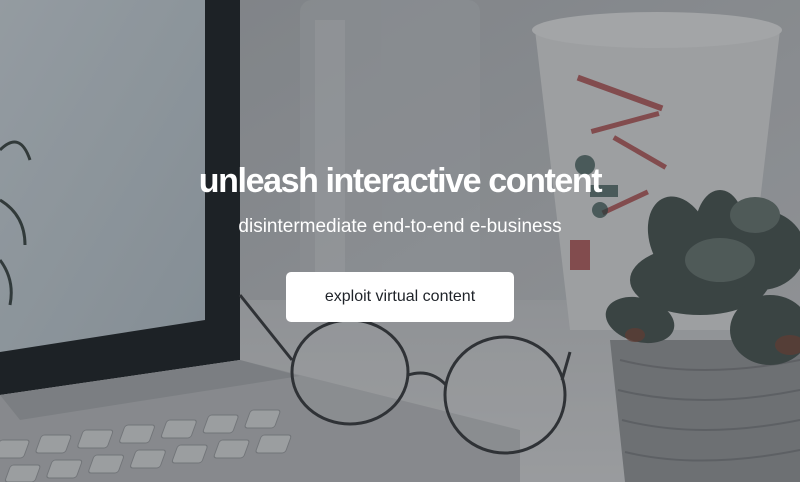  Describe the element at coordinates (400, 297) in the screenshot. I see `cta-button: exploit virtual content` at that location.